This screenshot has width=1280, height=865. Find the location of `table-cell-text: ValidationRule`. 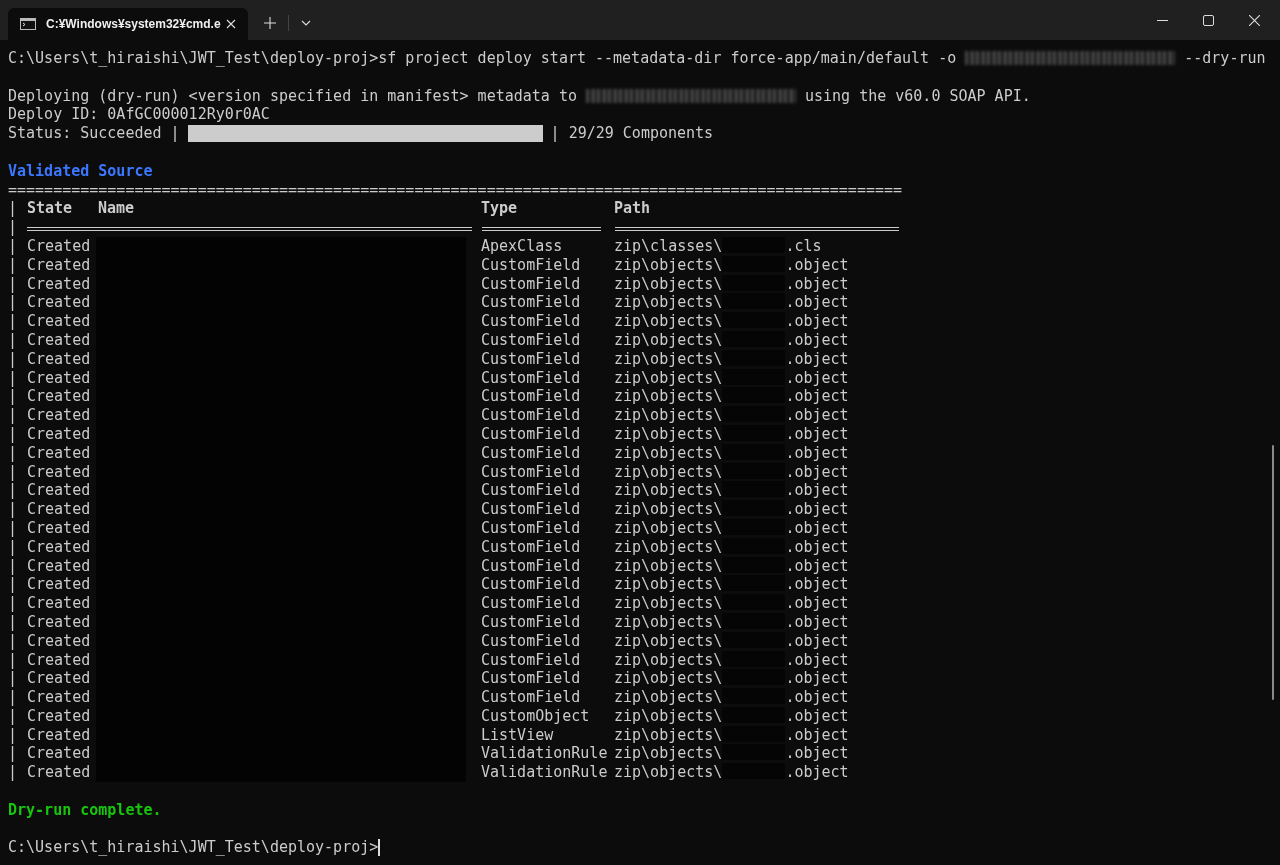

table-cell-text: ValidationRule is located at coordinates (545, 773).